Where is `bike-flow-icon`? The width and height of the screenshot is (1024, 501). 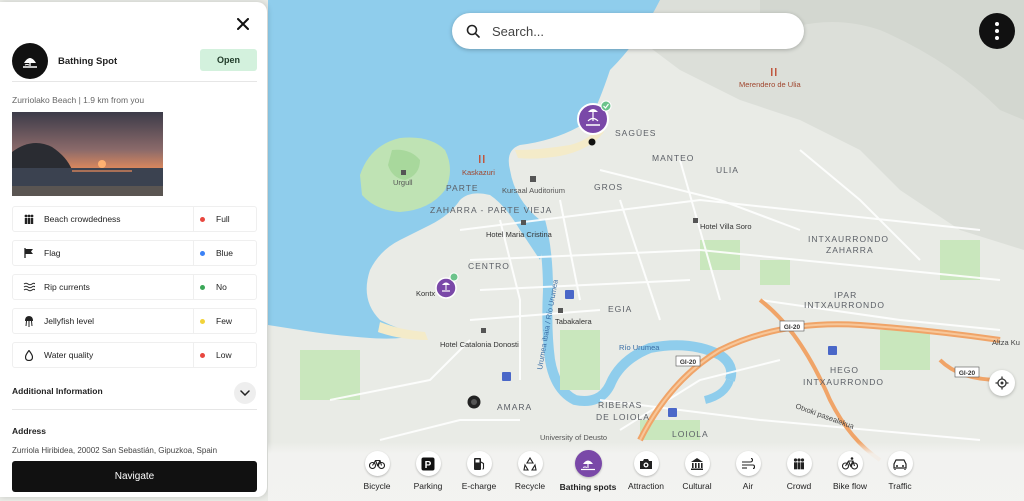
bike-flow-icon is located at coordinates (850, 463).